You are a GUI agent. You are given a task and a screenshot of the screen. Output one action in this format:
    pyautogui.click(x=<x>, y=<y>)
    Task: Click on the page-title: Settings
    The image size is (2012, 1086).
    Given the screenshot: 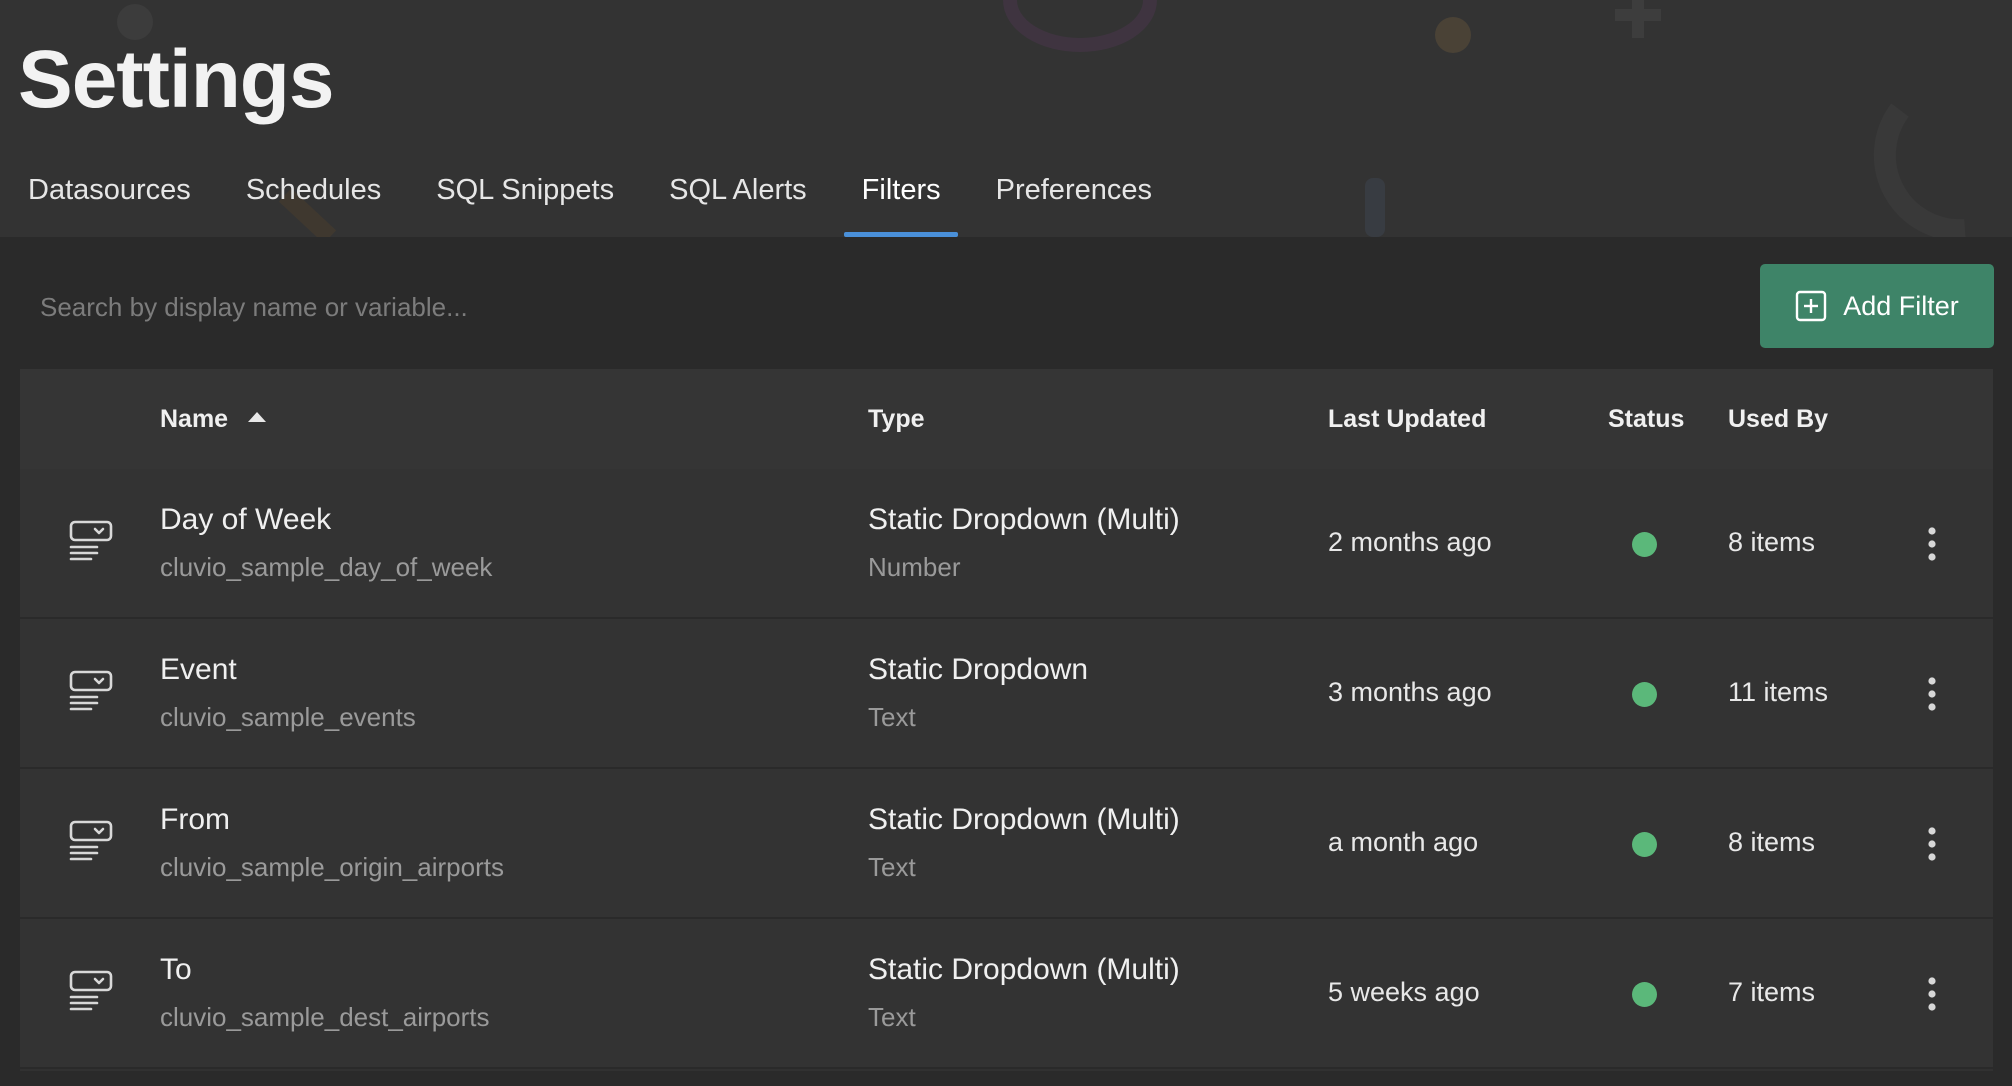 What is the action you would take?
    pyautogui.click(x=176, y=79)
    